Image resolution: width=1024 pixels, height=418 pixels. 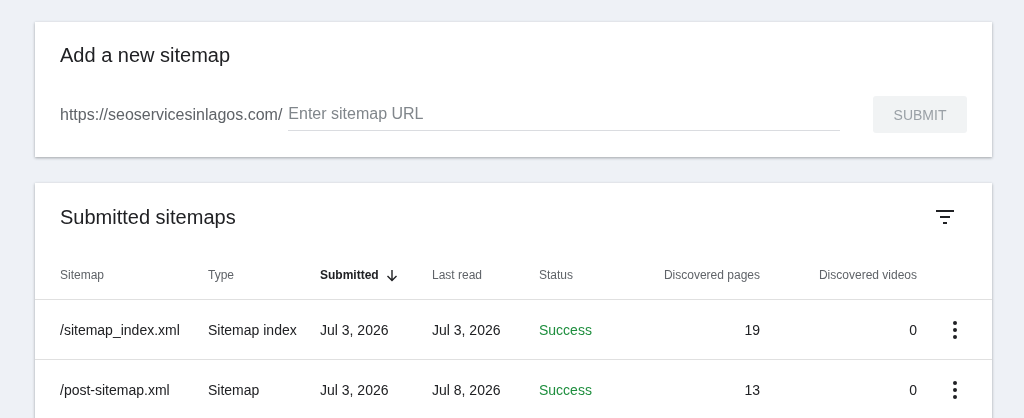 What do you see at coordinates (252, 329) in the screenshot?
I see `table-cell: Sitemap index` at bounding box center [252, 329].